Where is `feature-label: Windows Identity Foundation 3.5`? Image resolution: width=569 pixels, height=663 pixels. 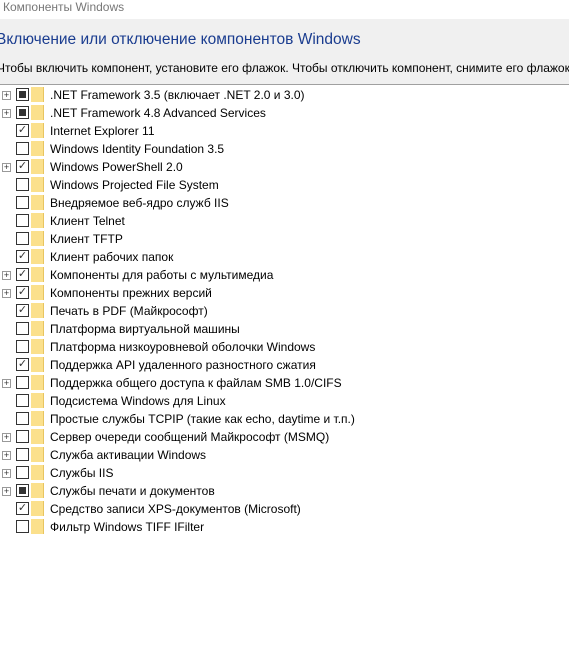
feature-label: Windows Identity Foundation 3.5 is located at coordinates (137, 149).